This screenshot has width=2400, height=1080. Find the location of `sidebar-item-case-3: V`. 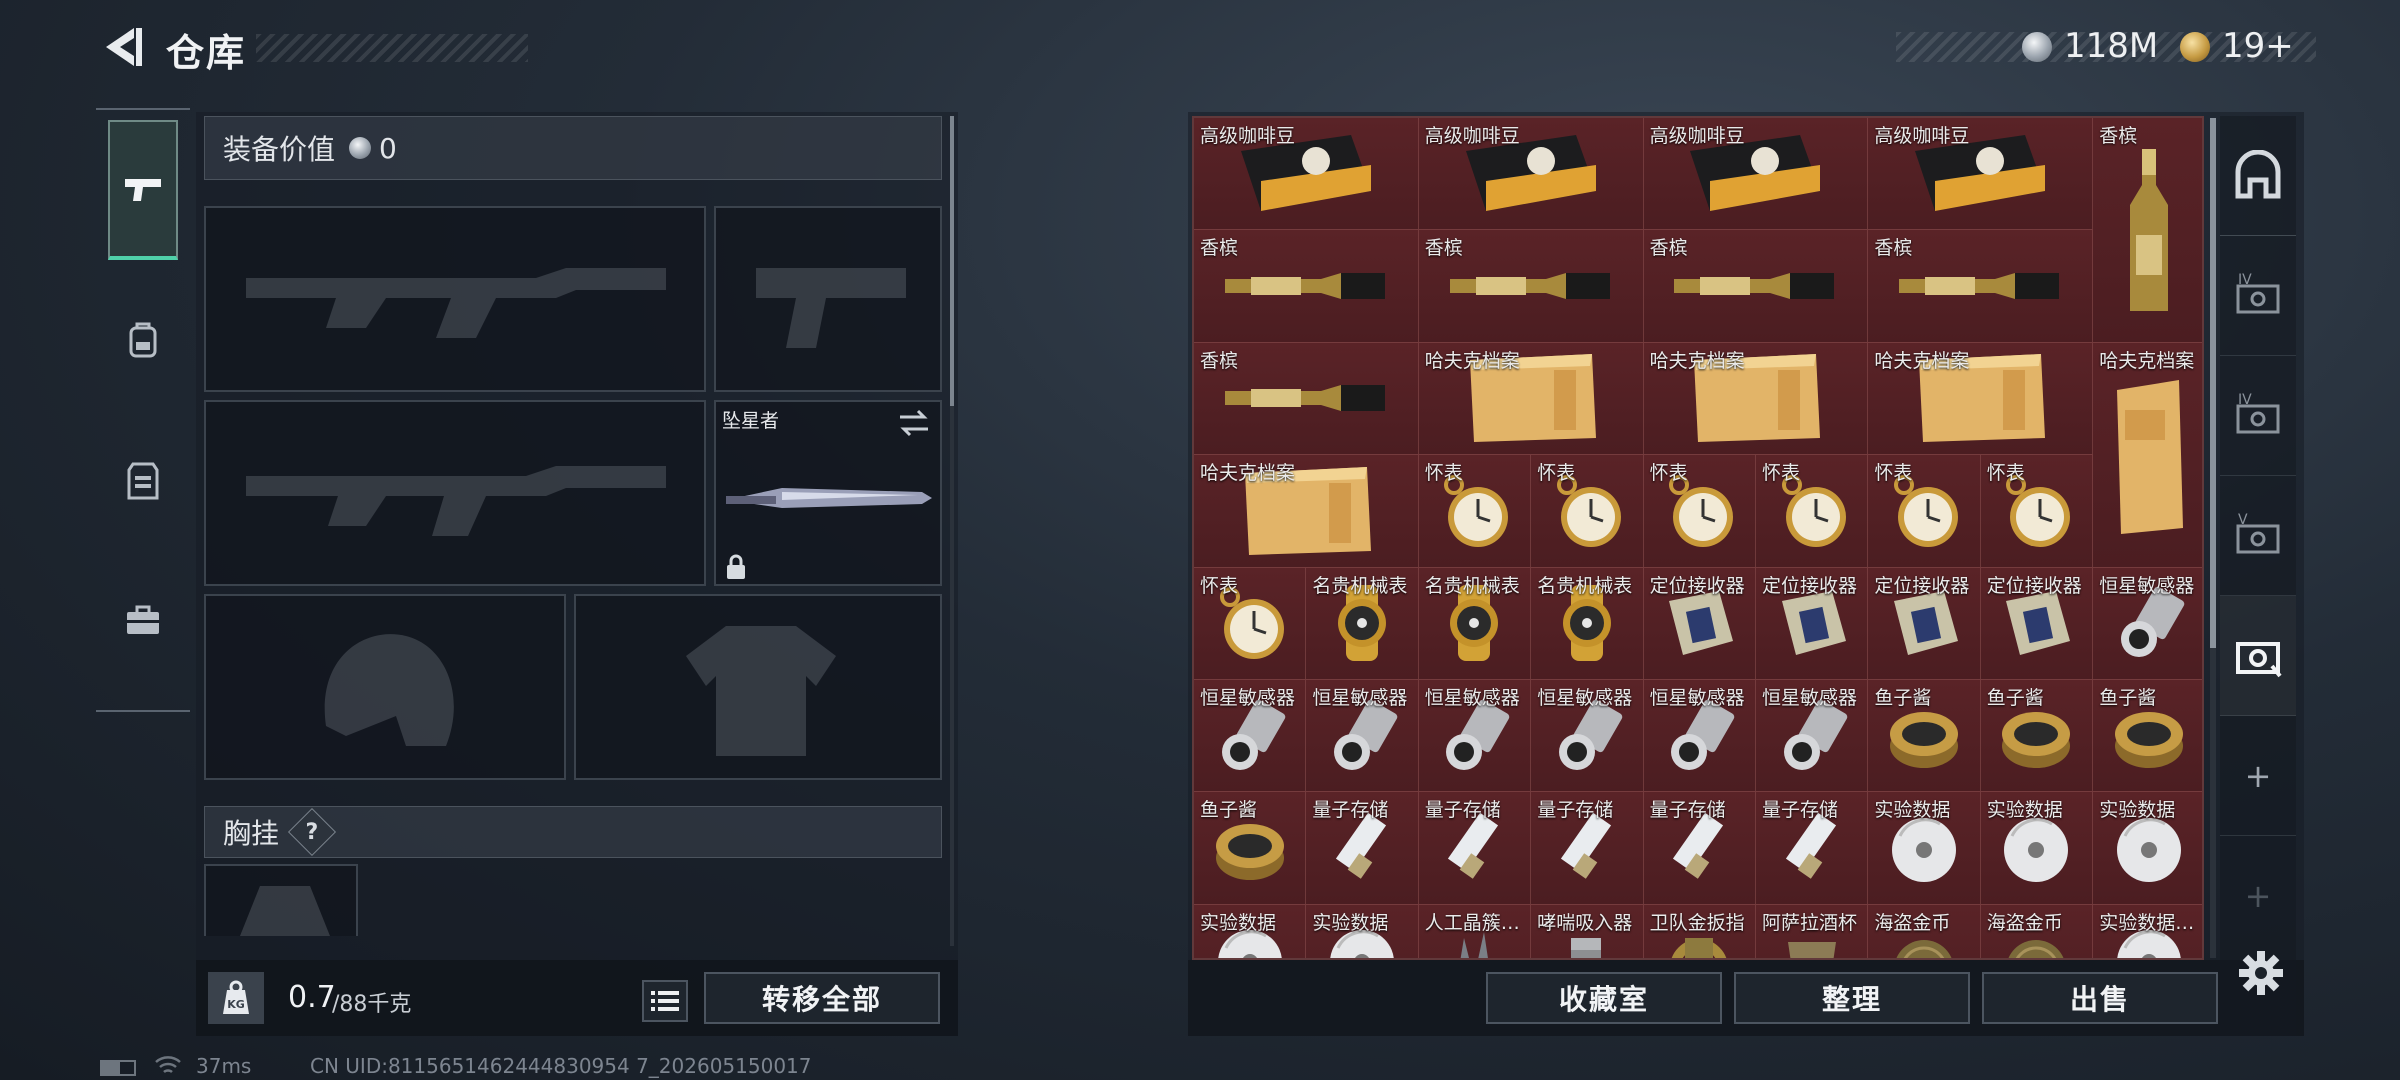

sidebar-item-case-3: V is located at coordinates (2258, 536).